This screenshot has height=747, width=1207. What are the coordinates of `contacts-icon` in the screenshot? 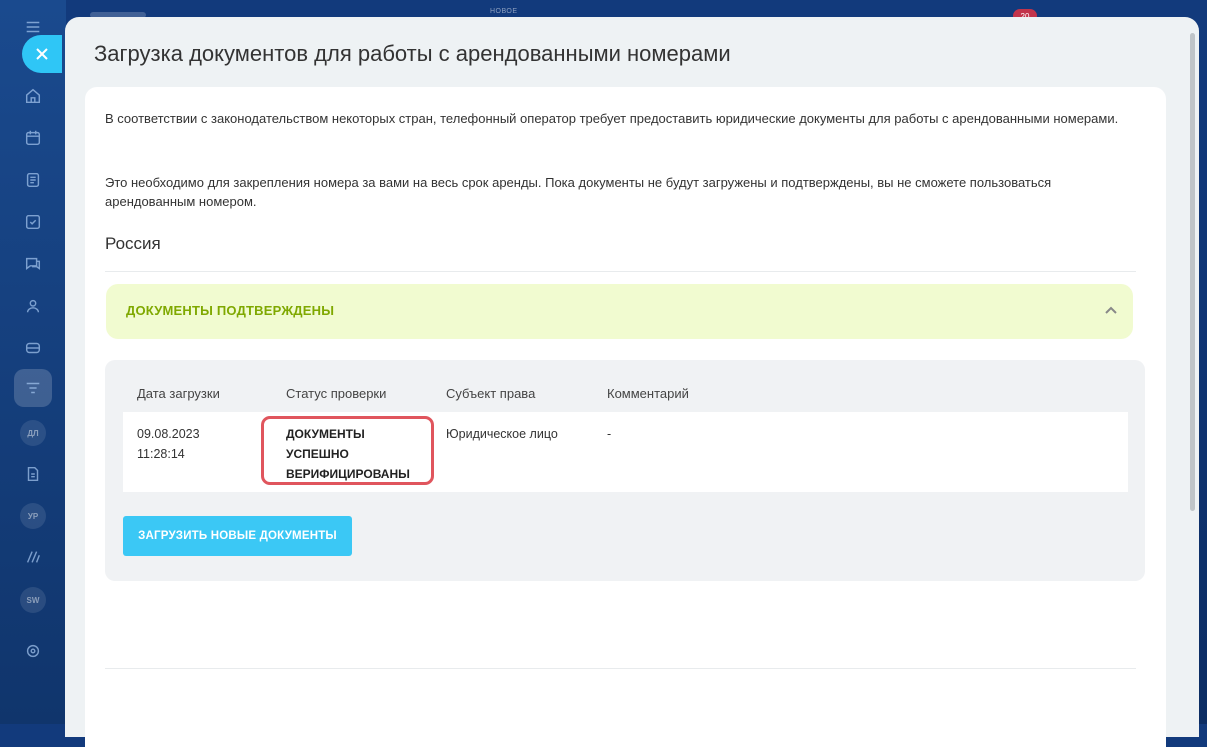 It's located at (33, 306).